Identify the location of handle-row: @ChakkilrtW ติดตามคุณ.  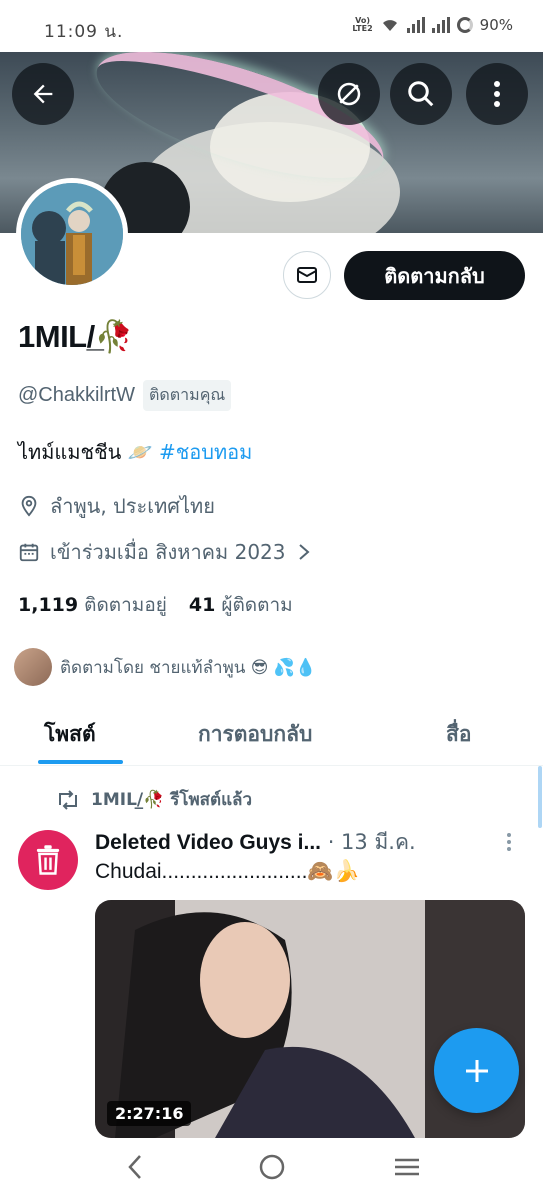
(125, 395).